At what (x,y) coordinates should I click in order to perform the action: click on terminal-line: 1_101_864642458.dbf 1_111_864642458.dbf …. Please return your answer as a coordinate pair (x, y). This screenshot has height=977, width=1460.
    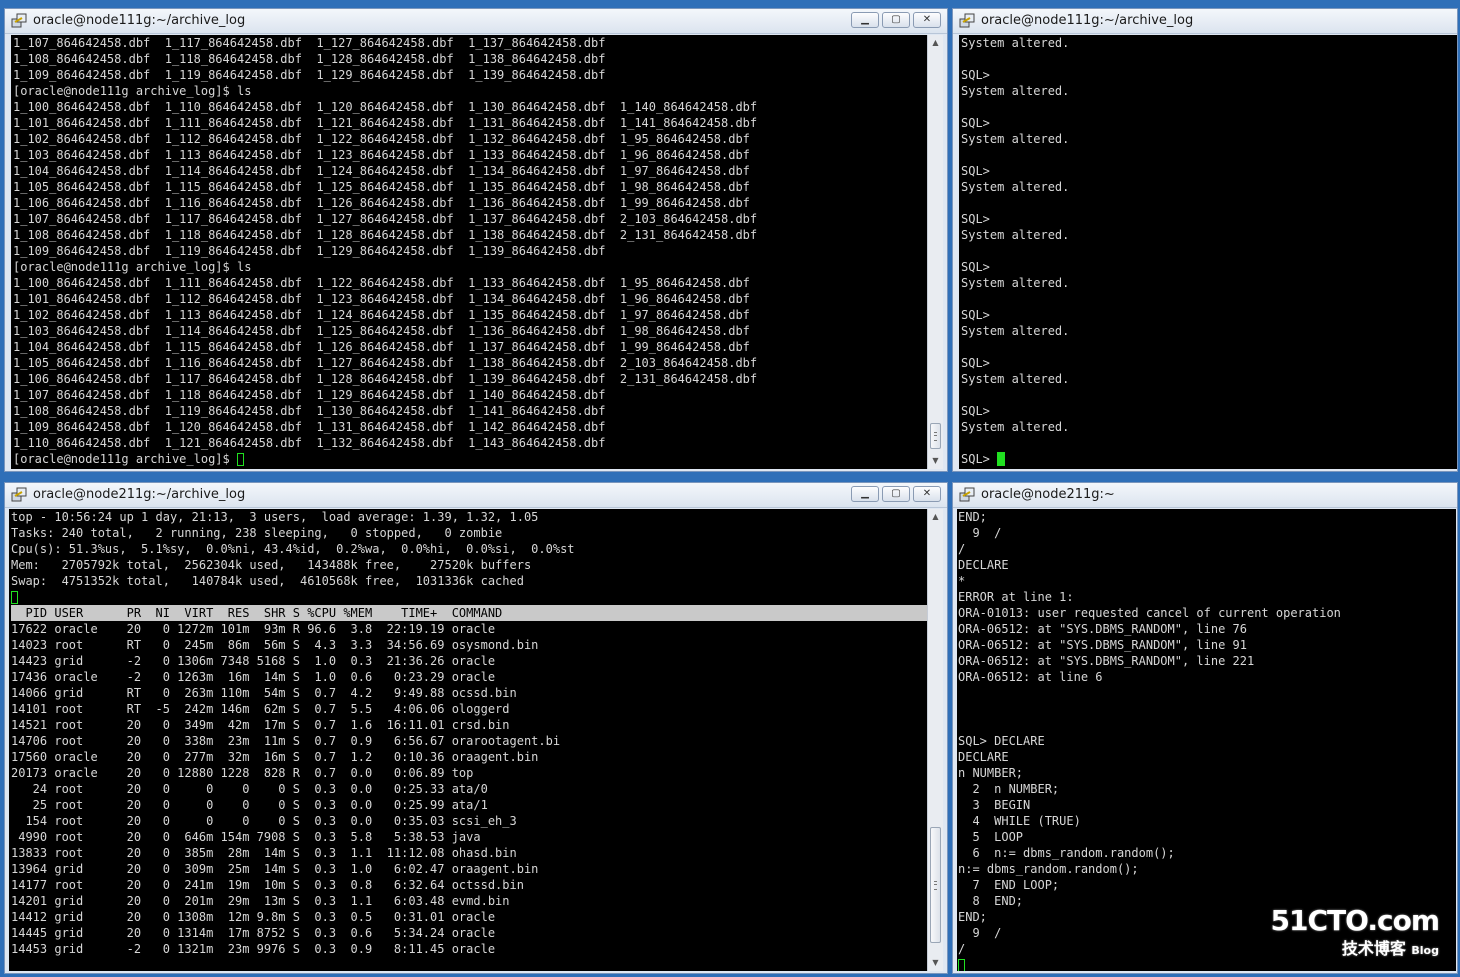
    Looking at the image, I should click on (385, 123).